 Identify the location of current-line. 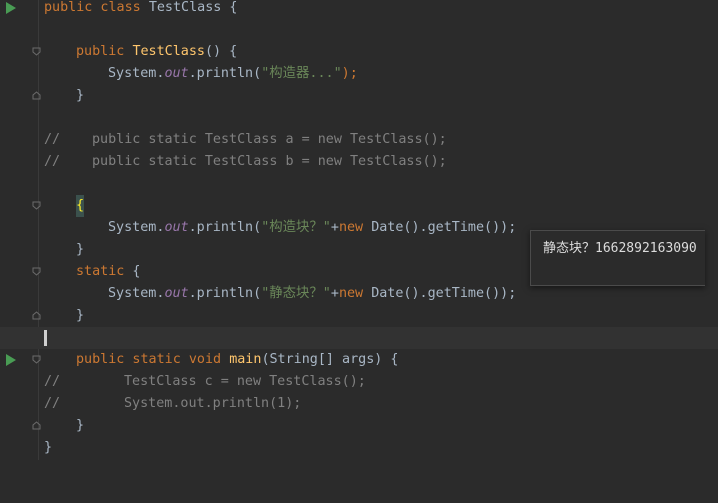
(359, 338).